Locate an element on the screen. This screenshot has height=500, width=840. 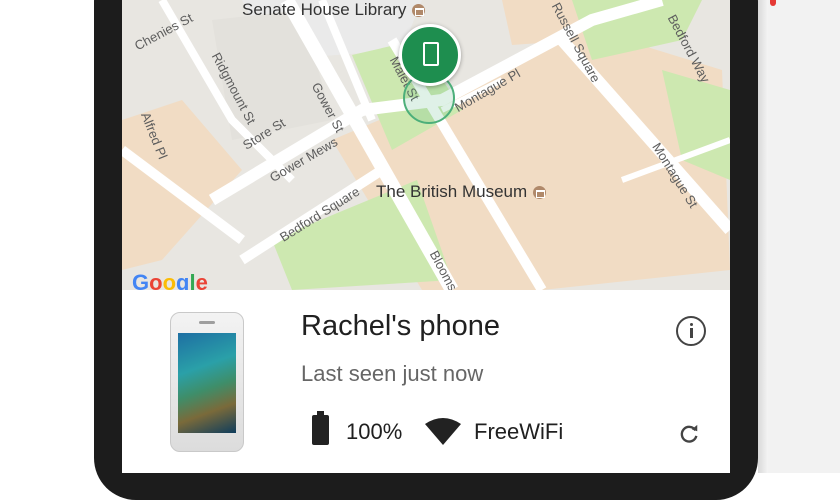
phone-glyph-icon is located at coordinates (431, 54).